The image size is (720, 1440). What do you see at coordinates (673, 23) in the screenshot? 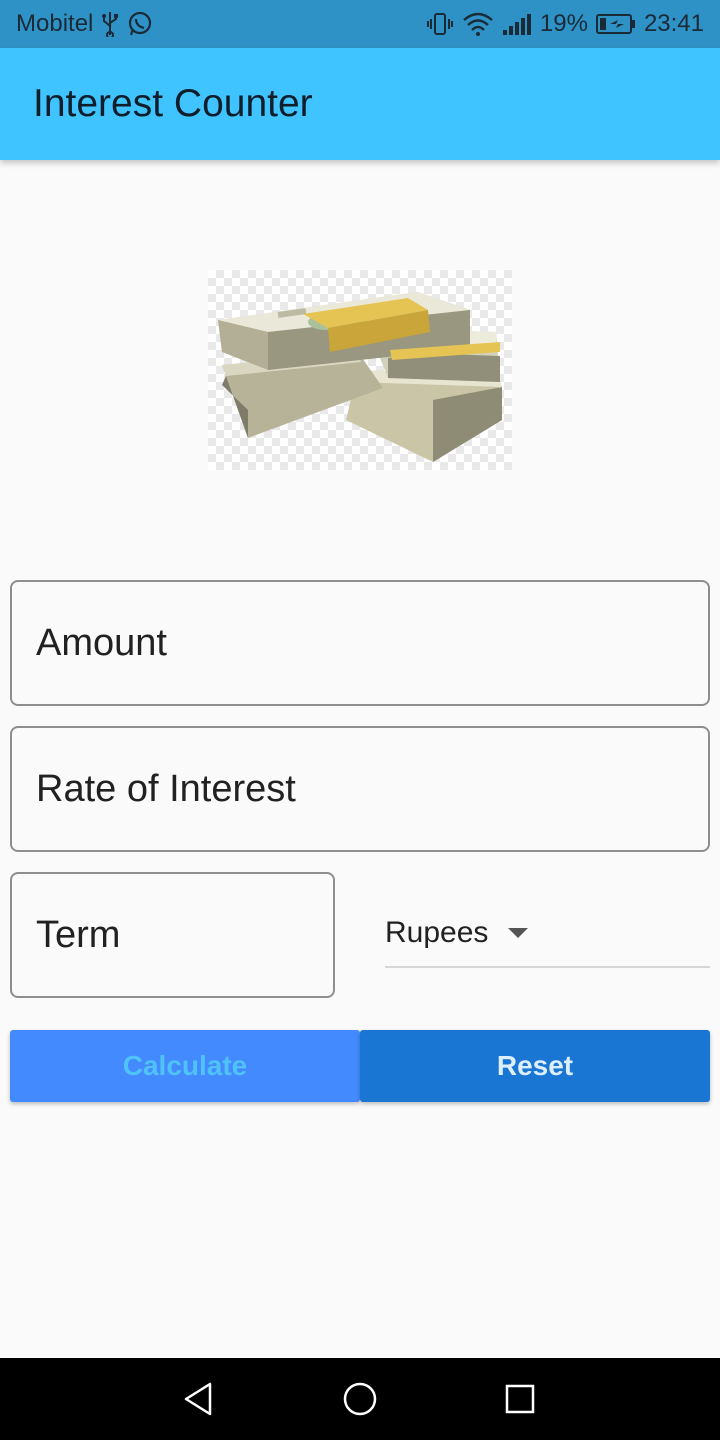
I see `clock: 23:41` at bounding box center [673, 23].